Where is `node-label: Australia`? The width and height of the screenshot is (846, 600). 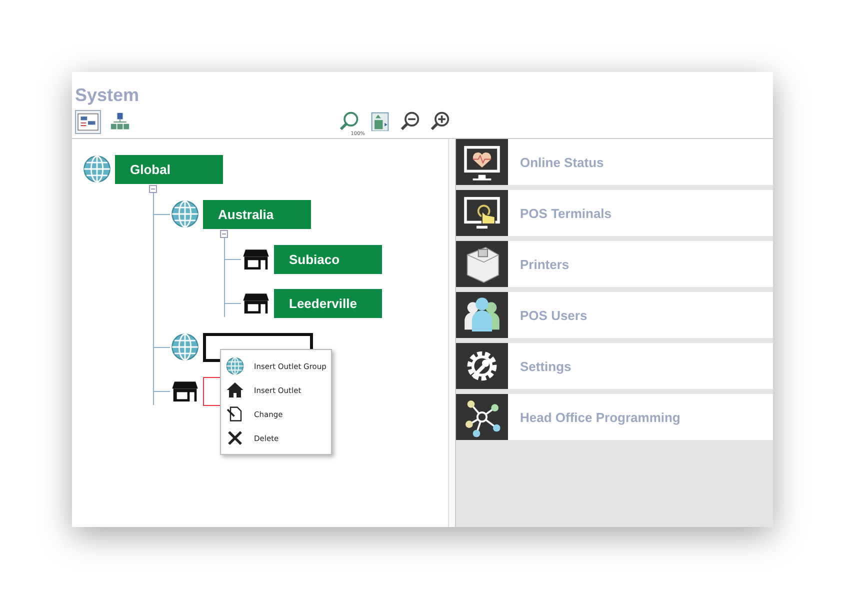
node-label: Australia is located at coordinates (257, 214).